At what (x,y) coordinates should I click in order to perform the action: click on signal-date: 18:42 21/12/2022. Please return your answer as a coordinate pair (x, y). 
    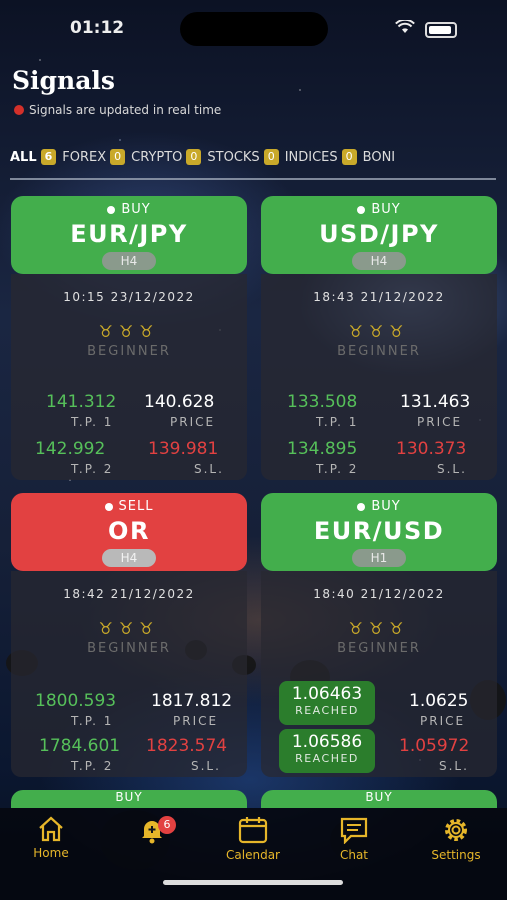
    Looking at the image, I should click on (129, 594).